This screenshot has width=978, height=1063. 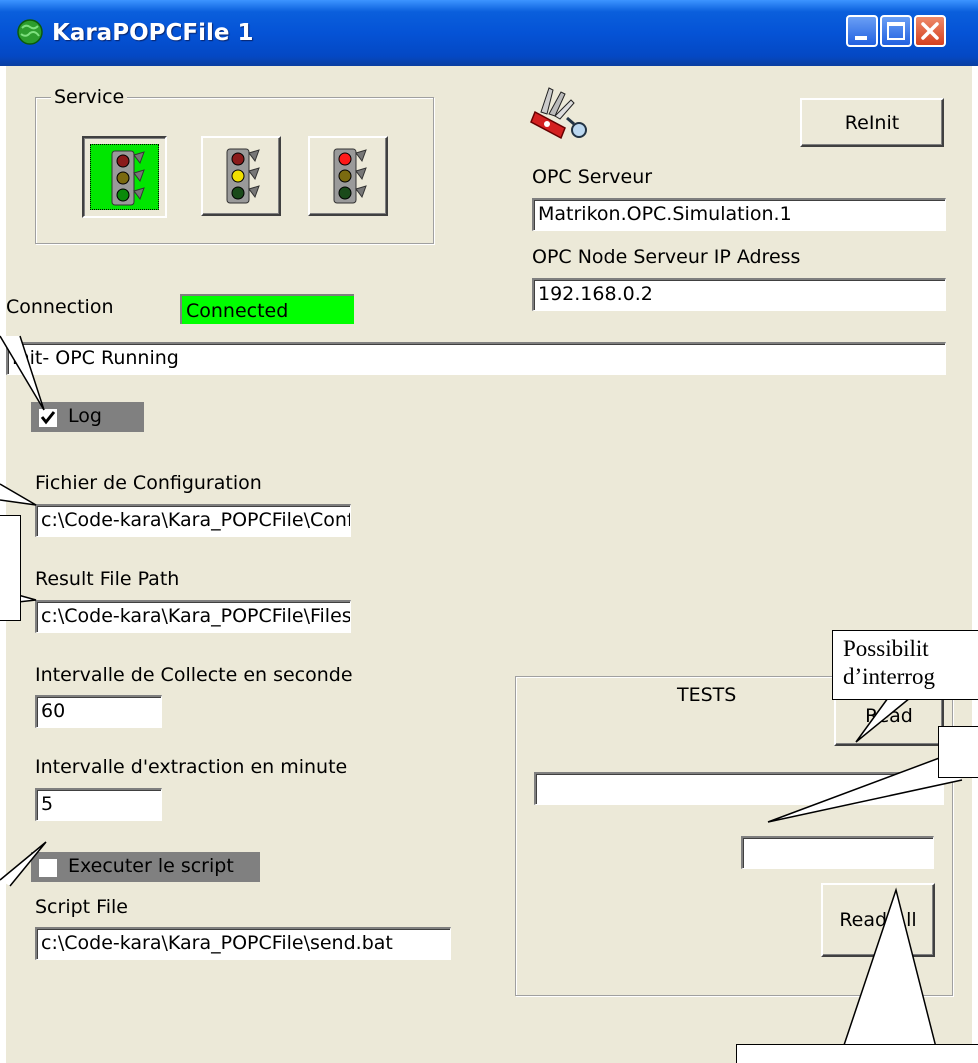 What do you see at coordinates (865, 789) in the screenshot?
I see `field-callout-pointer` at bounding box center [865, 789].